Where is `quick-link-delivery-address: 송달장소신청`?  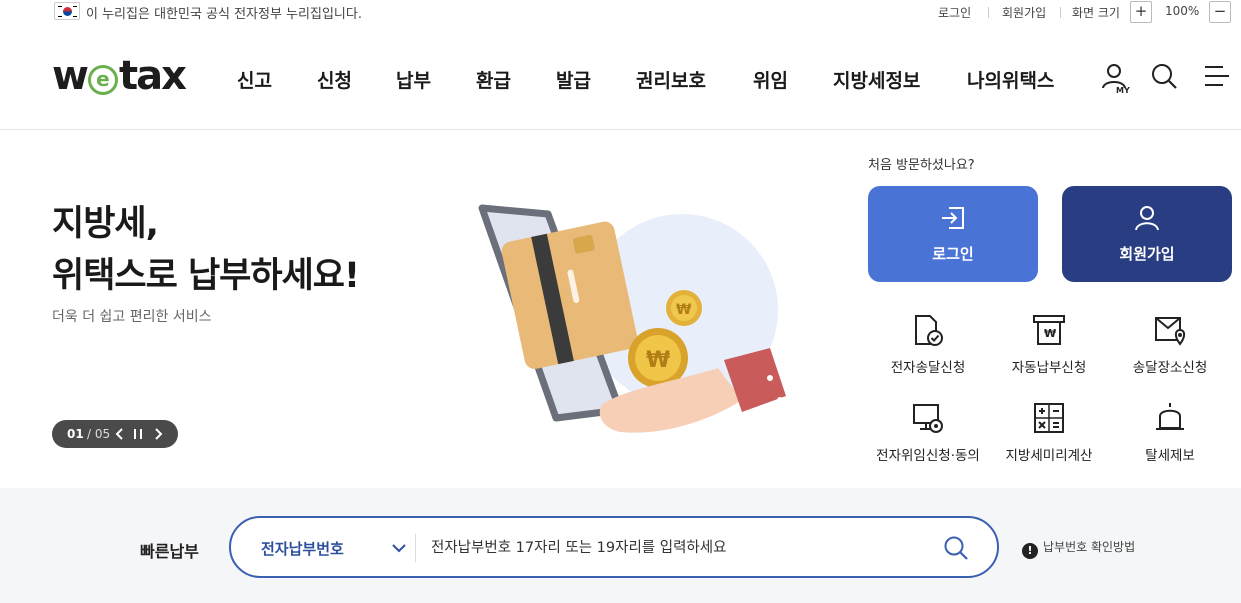 quick-link-delivery-address: 송달장소신청 is located at coordinates (1170, 354).